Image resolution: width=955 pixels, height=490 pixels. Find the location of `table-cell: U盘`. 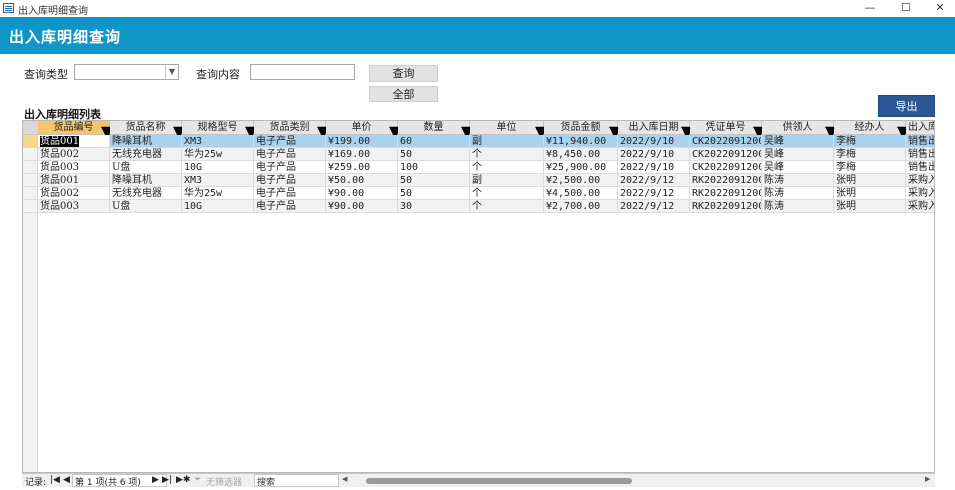

table-cell: U盘 is located at coordinates (146, 167).